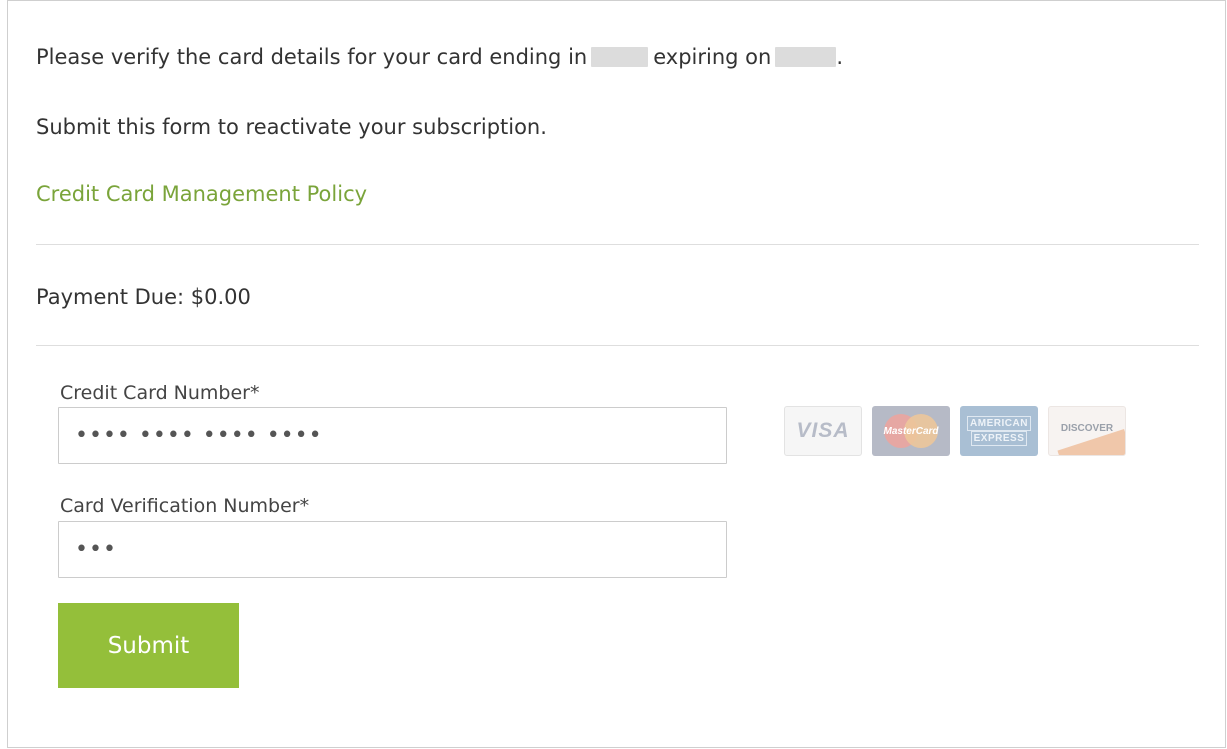 The width and height of the screenshot is (1227, 749). I want to click on mastercard-logo-text: MasterCard, so click(911, 431).